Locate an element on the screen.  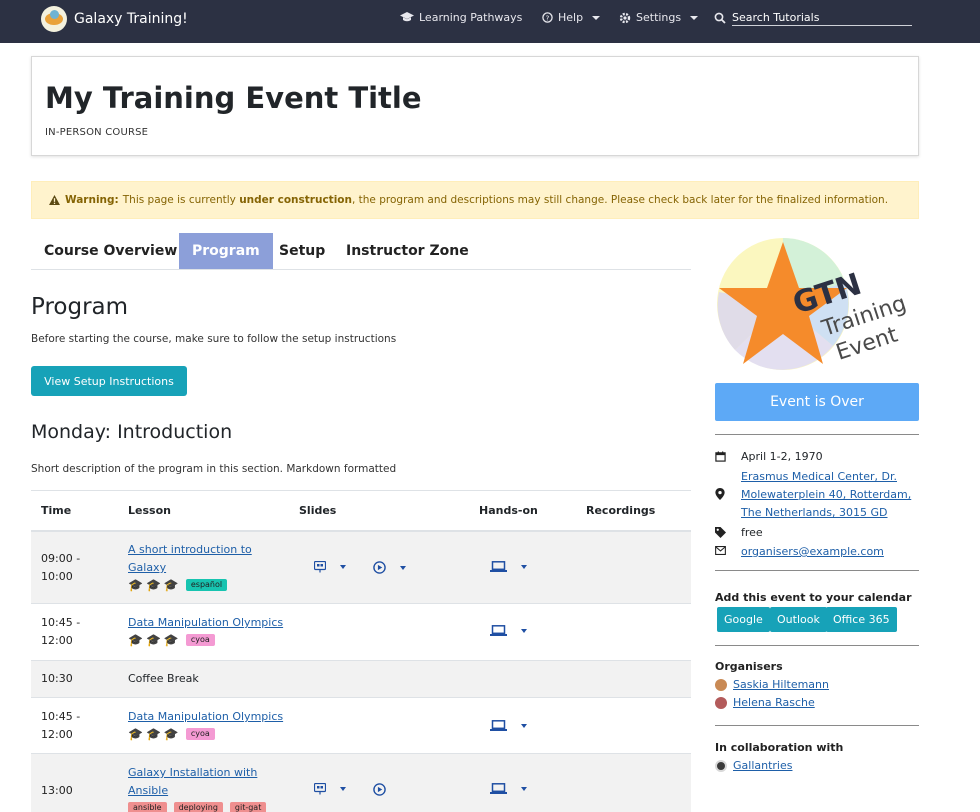
calendar-office365-button: Office 365 is located at coordinates (861, 619).